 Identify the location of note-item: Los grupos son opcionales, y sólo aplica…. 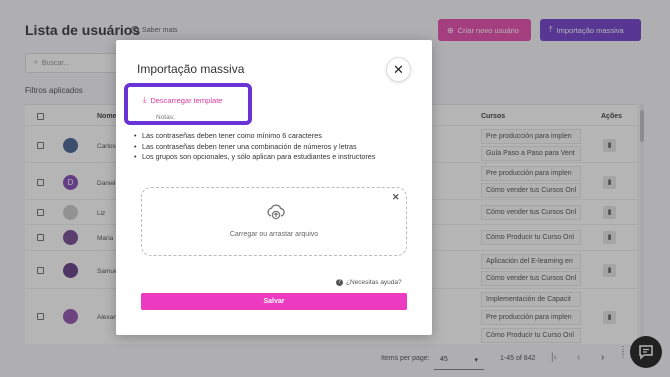
(265, 157).